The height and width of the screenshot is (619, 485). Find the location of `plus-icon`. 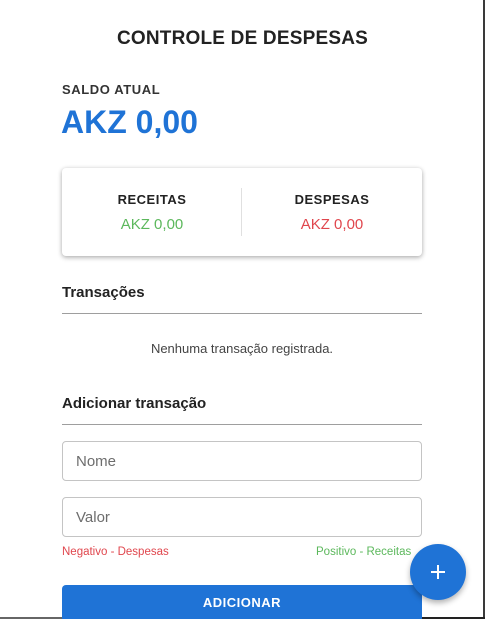

plus-icon is located at coordinates (438, 572).